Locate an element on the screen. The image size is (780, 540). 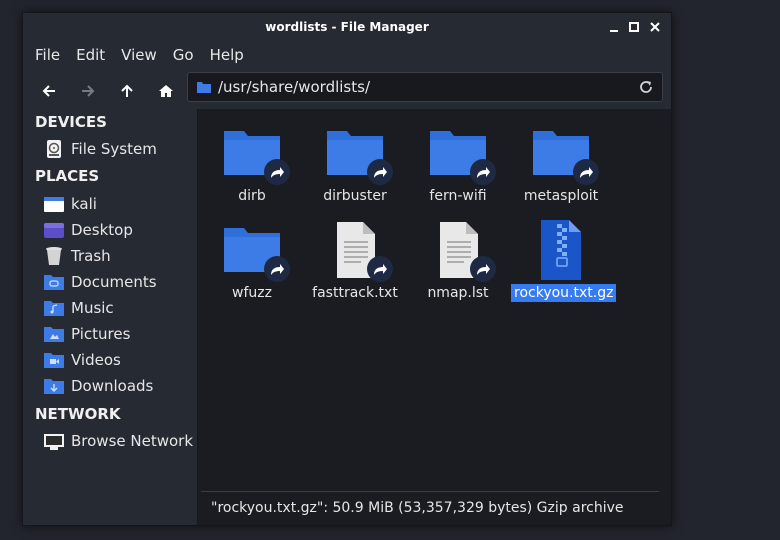
sidebar-item-label: Trash is located at coordinates (91, 256).